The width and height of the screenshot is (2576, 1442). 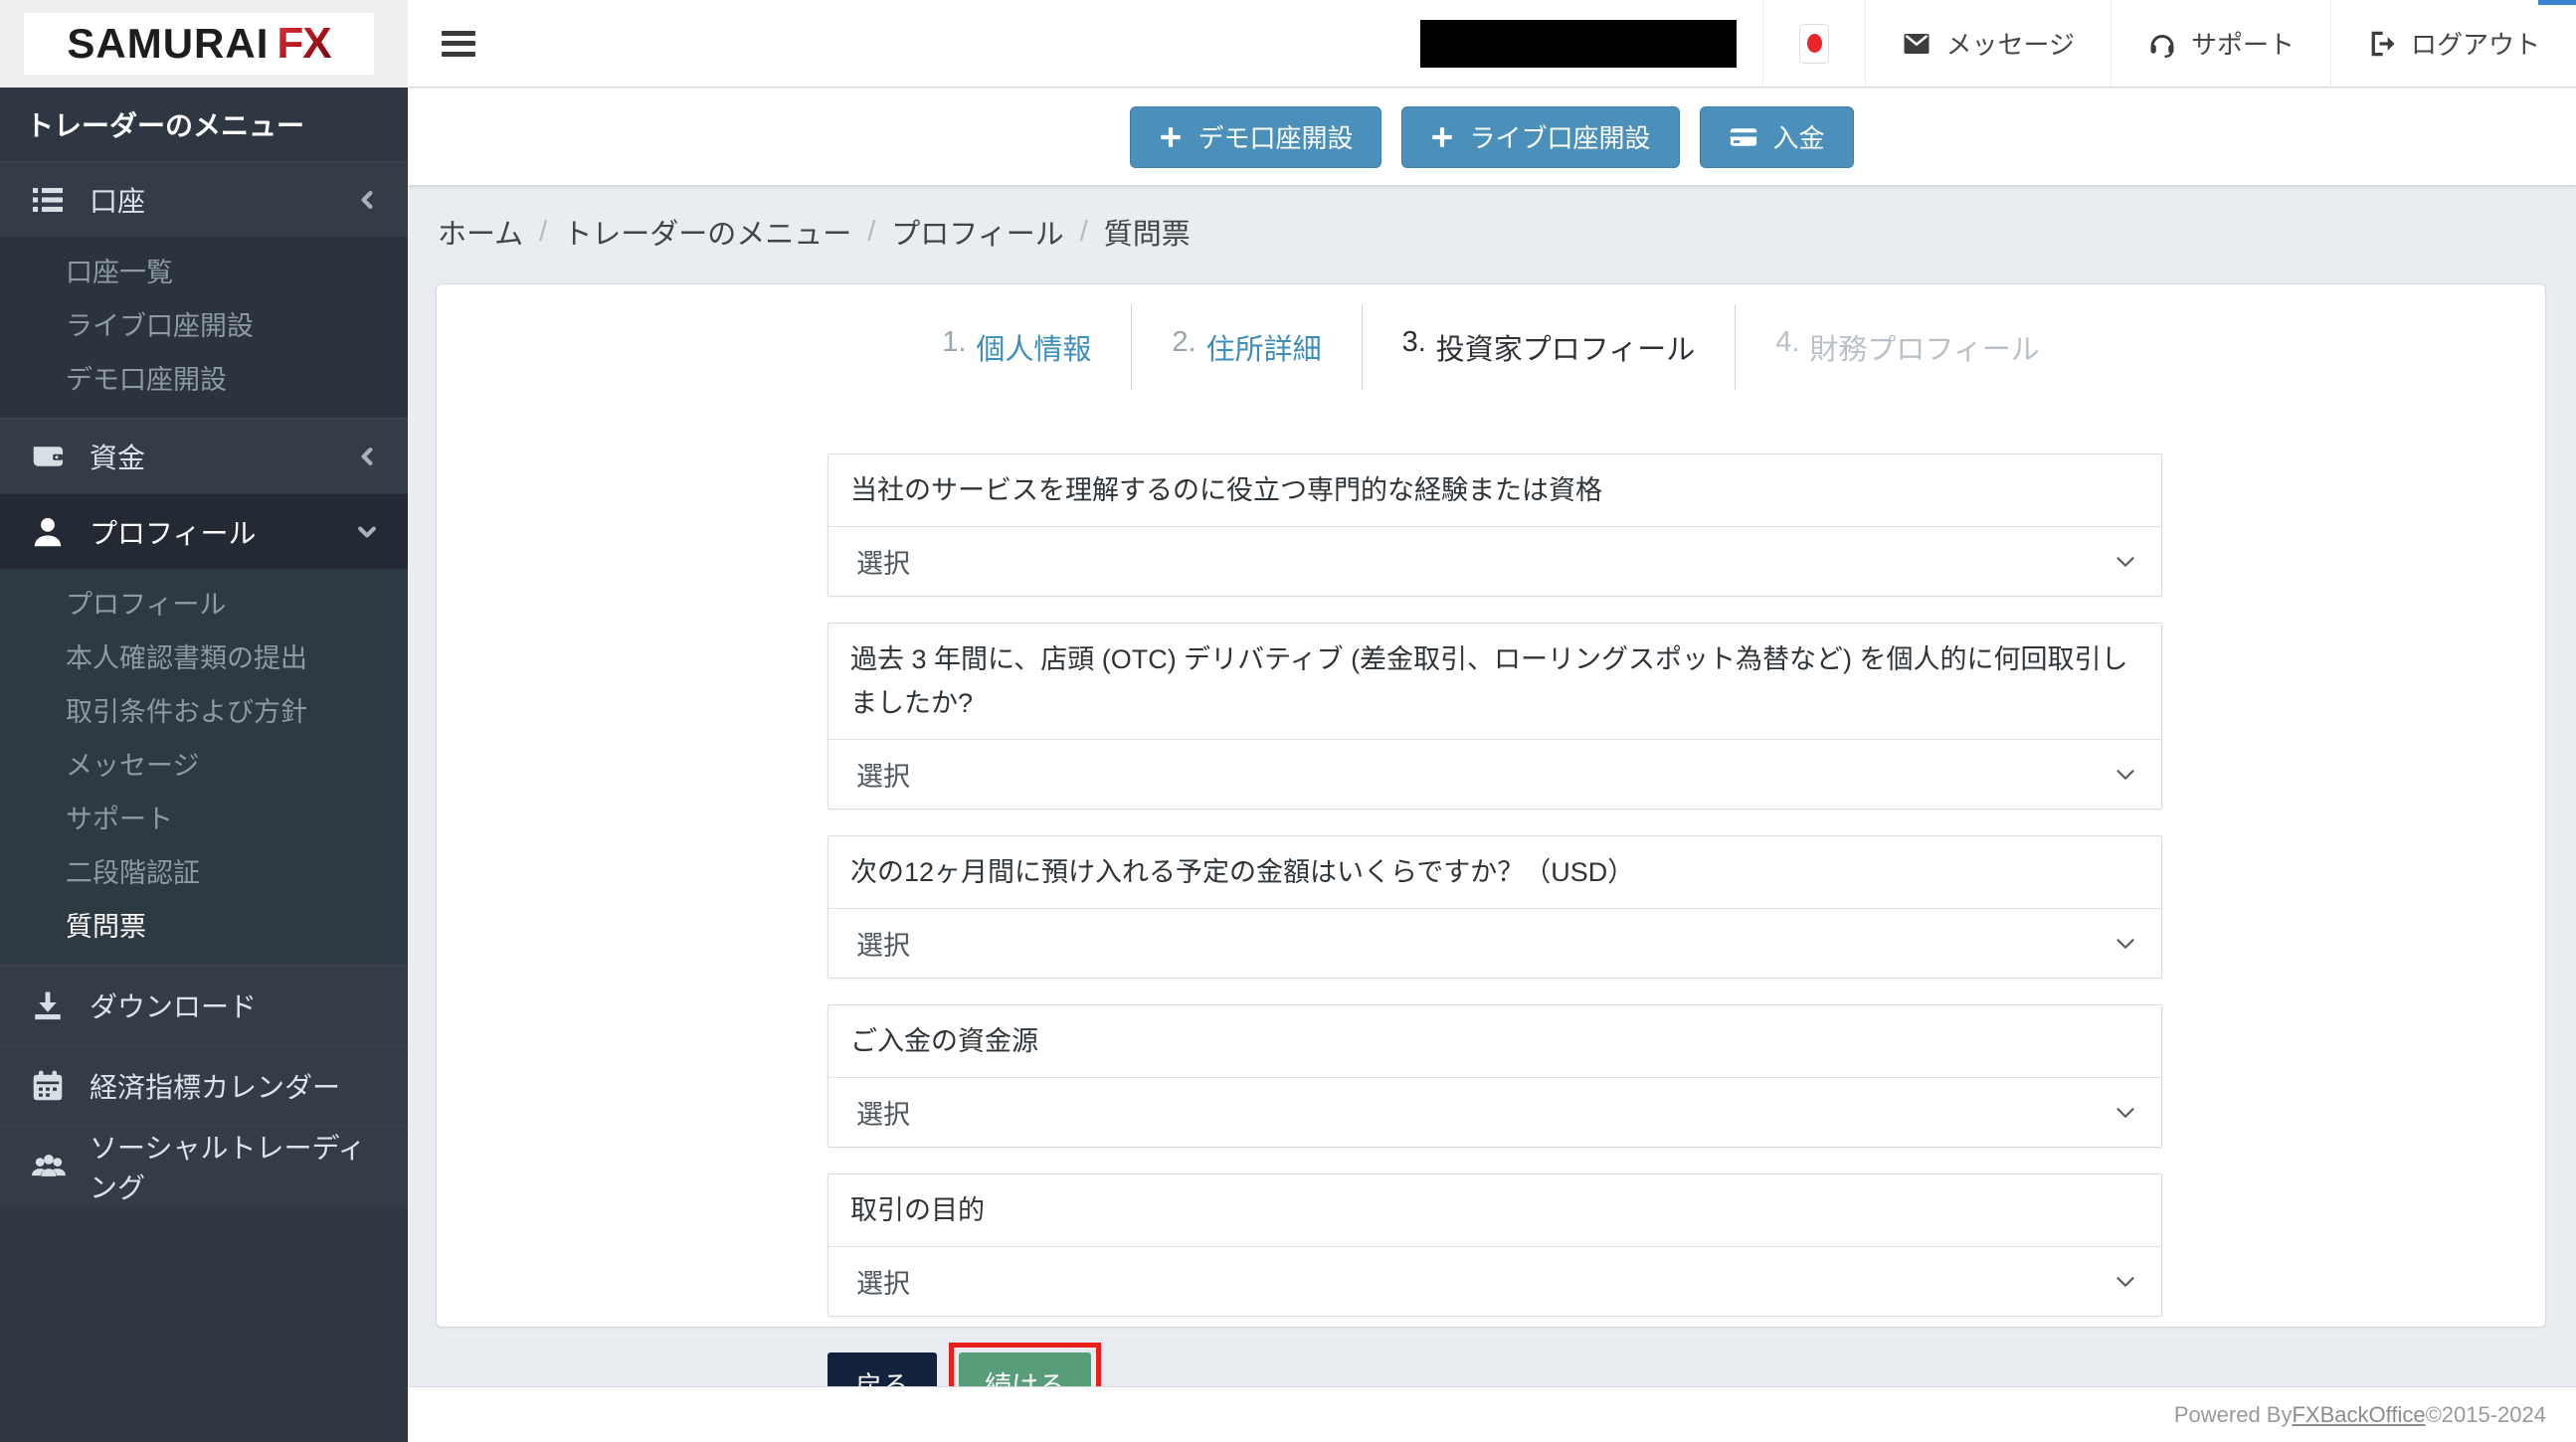 What do you see at coordinates (1275, 138) in the screenshot?
I see `open-demo-account-label: デモ口座開設` at bounding box center [1275, 138].